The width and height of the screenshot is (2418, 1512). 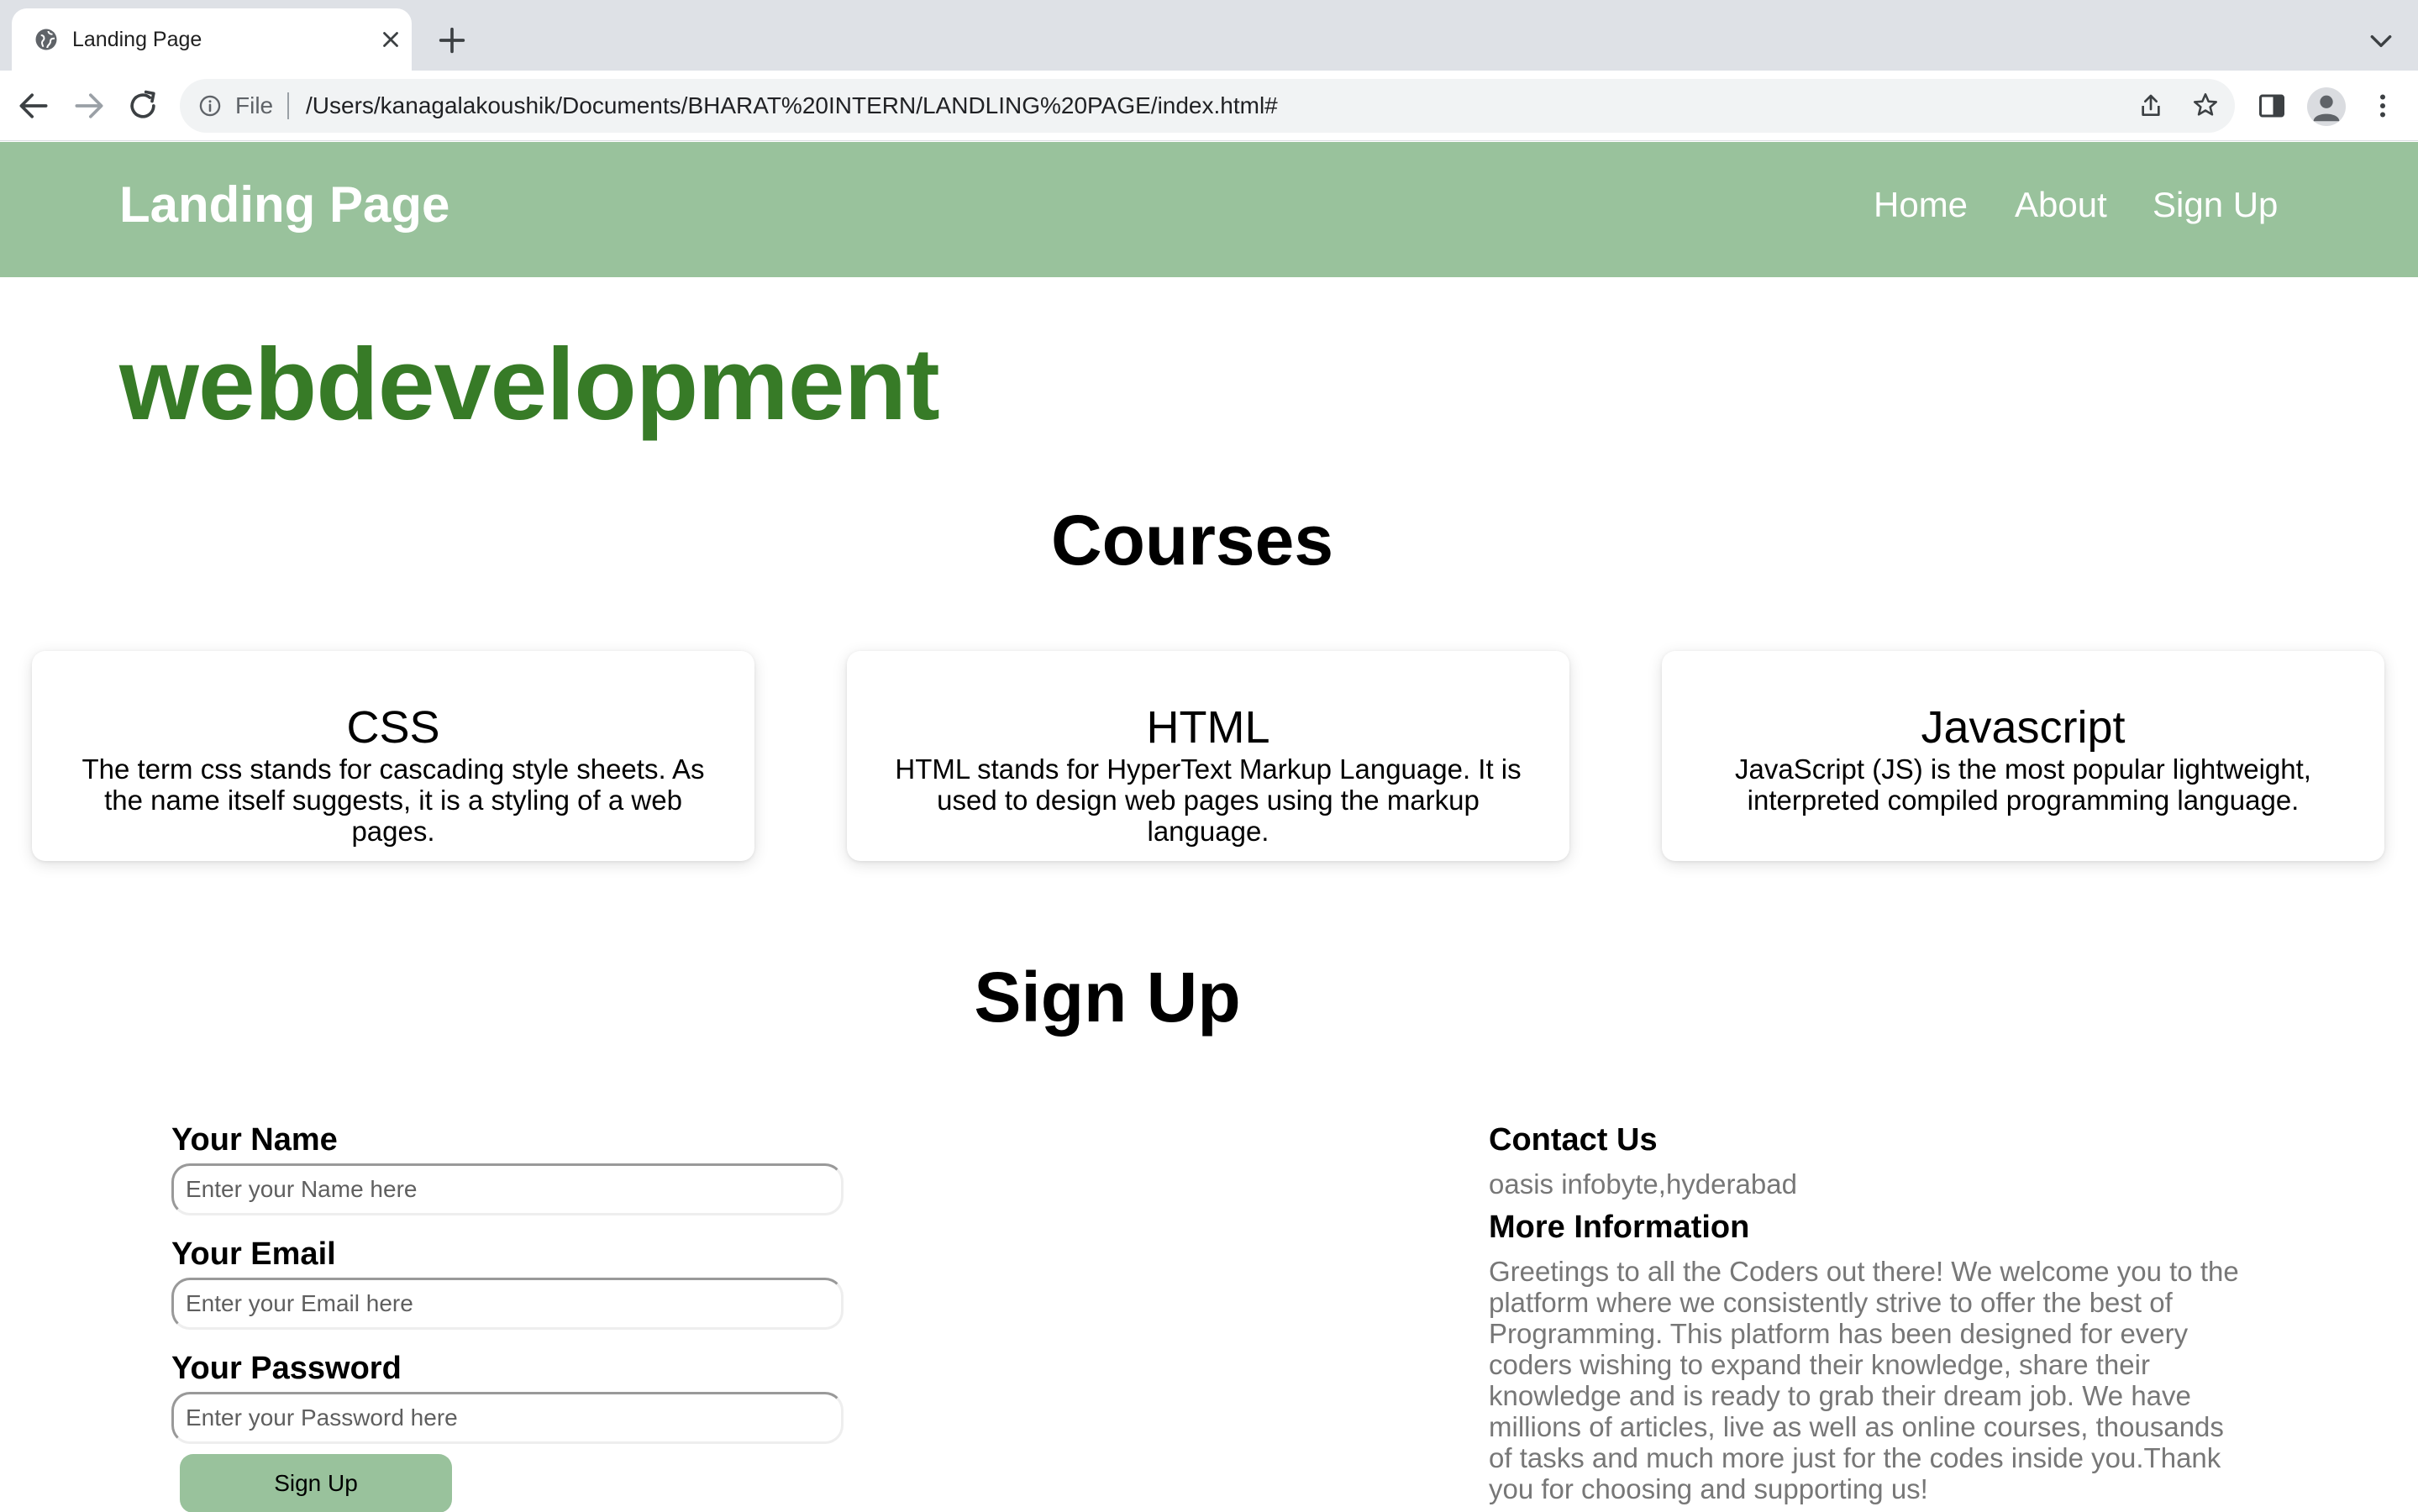 What do you see at coordinates (507, 1304) in the screenshot?
I see `email-input` at bounding box center [507, 1304].